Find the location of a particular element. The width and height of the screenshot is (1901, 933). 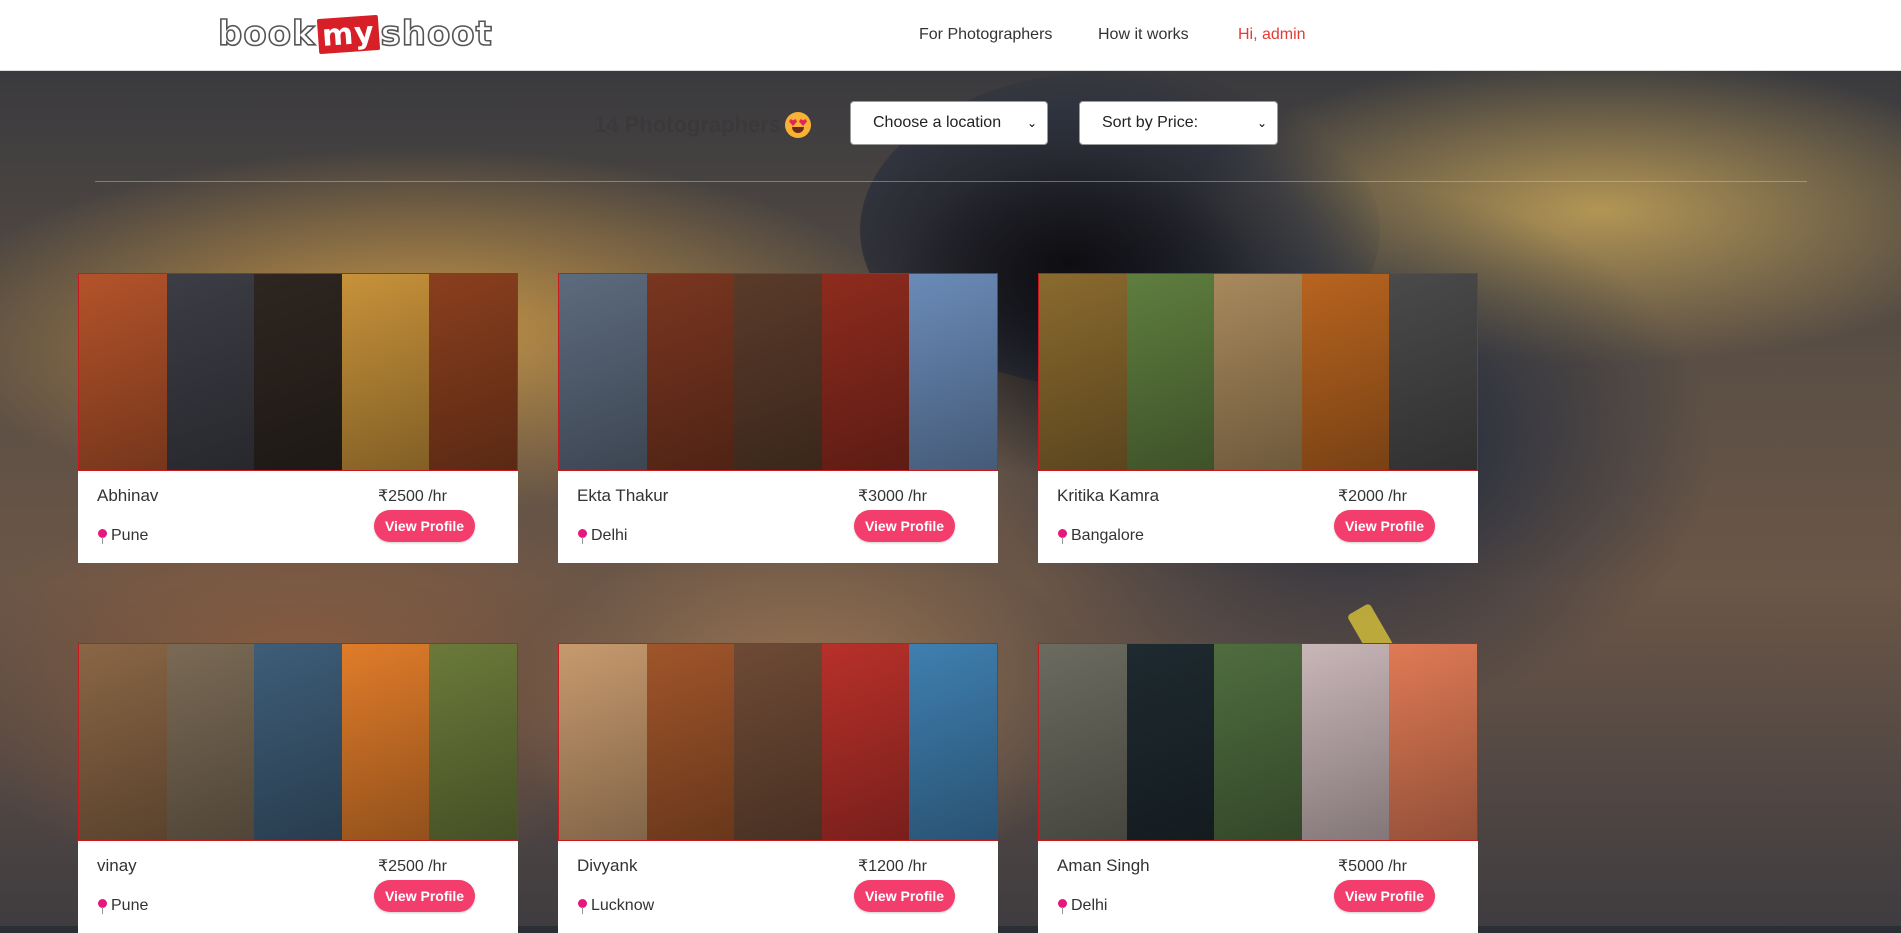

sort-select-value: Sort by Price: is located at coordinates (1150, 122).